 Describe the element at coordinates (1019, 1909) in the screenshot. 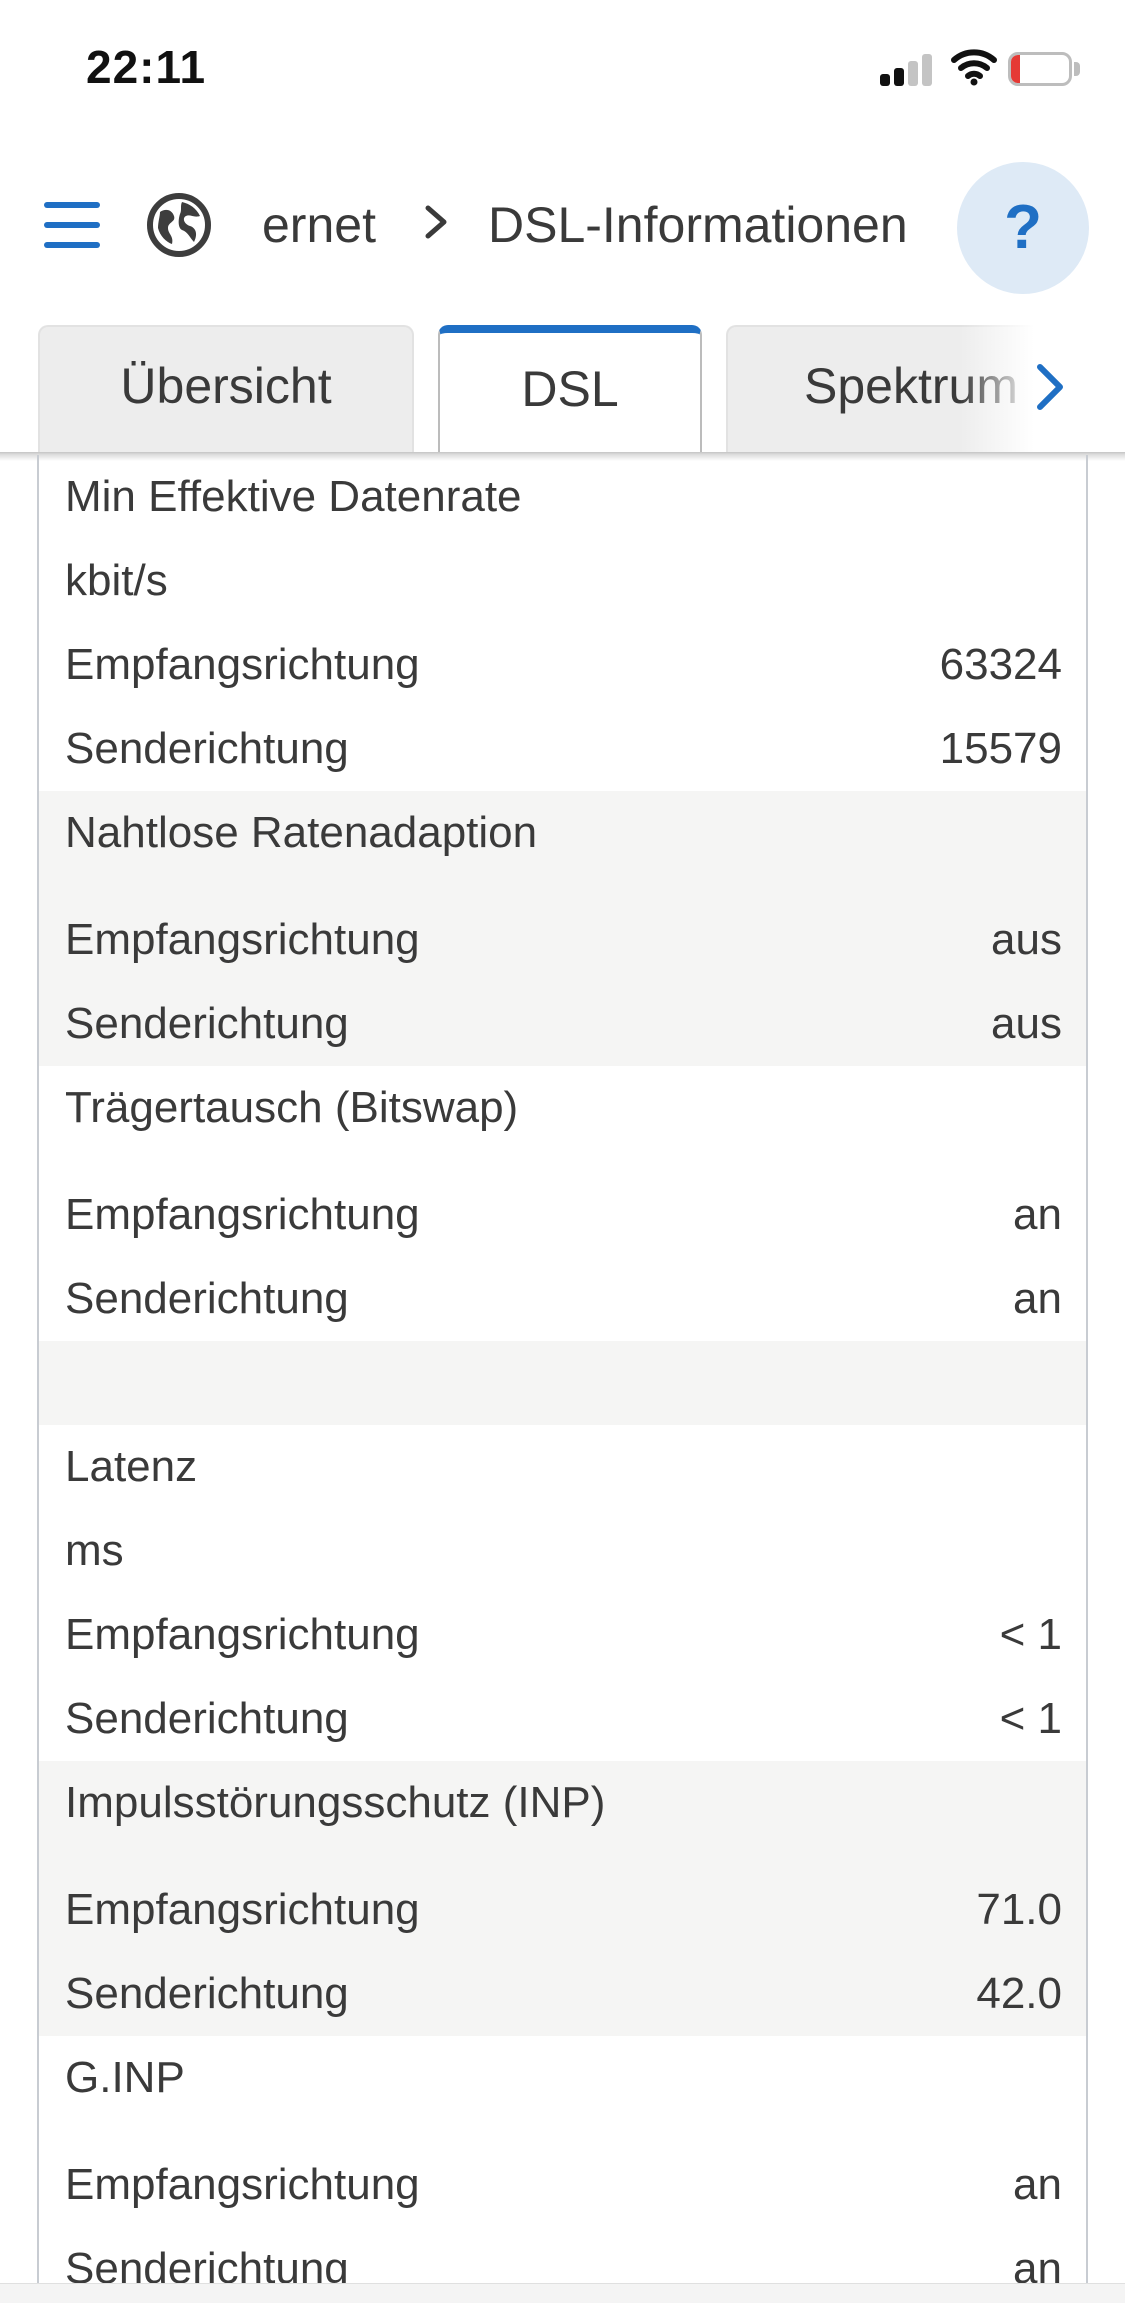

I see `row-value: 71.0` at that location.